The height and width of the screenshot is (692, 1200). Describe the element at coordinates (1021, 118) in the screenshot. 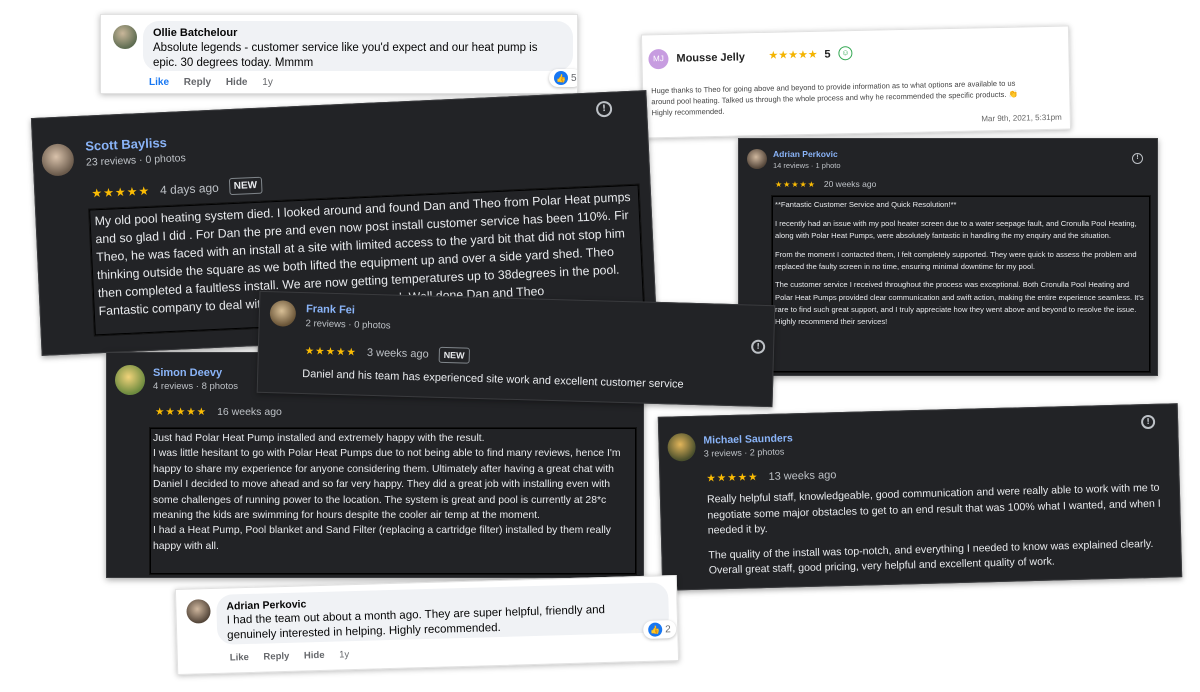

I see `review-date: Mar 9th, 2021, 5:31pm` at that location.